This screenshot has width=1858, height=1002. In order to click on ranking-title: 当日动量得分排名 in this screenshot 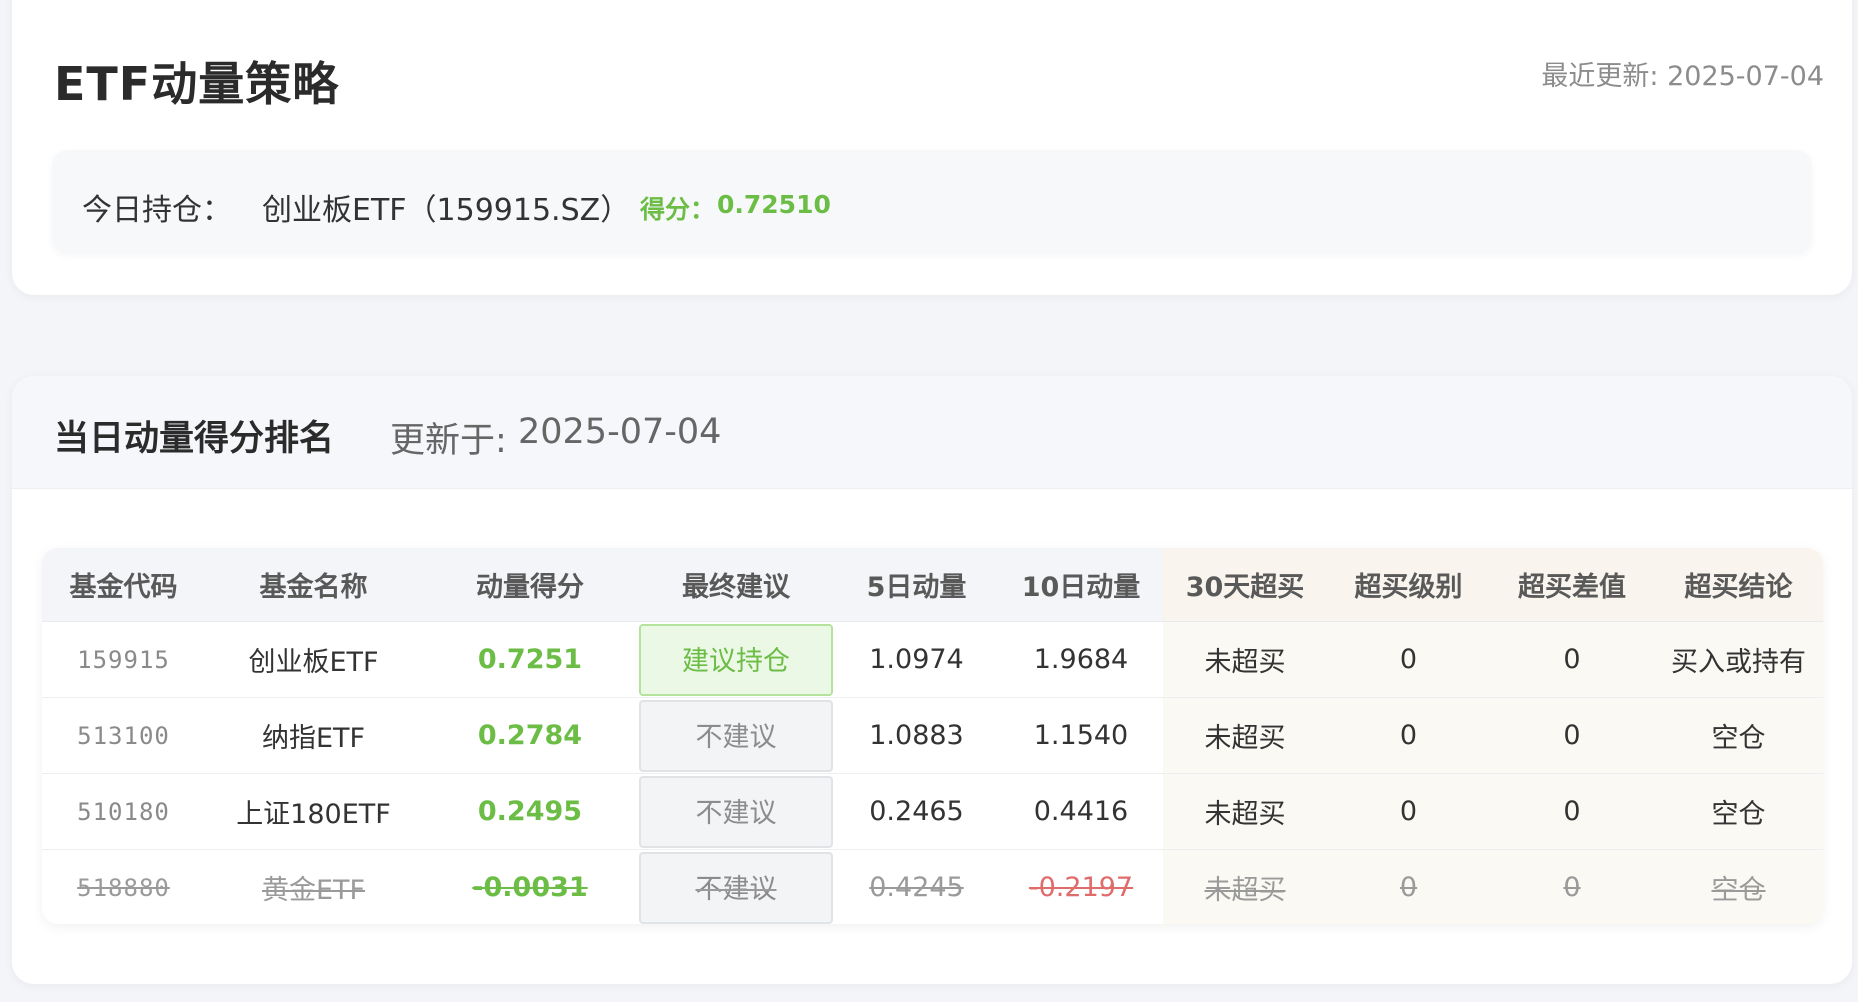, I will do `click(194, 439)`.